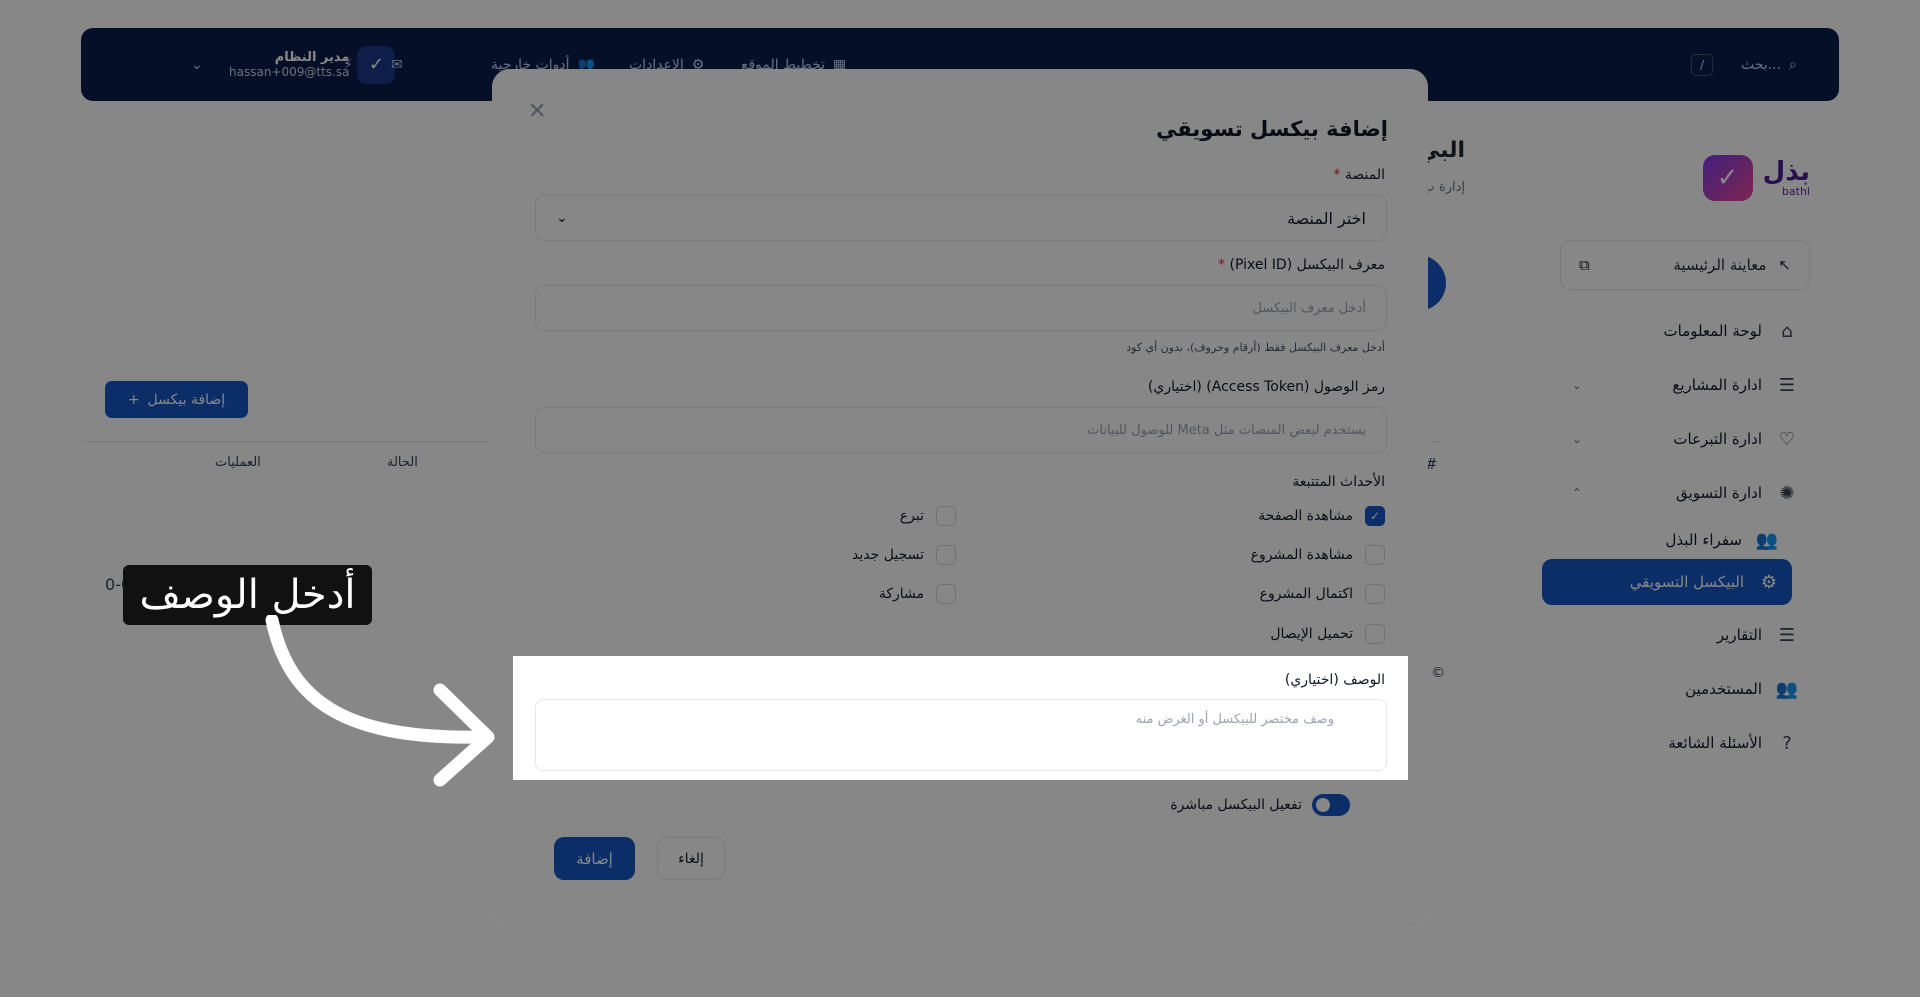 The image size is (1920, 997). Describe the element at coordinates (961, 218) in the screenshot. I see `platform-select: اختر المنصة ⌄` at that location.